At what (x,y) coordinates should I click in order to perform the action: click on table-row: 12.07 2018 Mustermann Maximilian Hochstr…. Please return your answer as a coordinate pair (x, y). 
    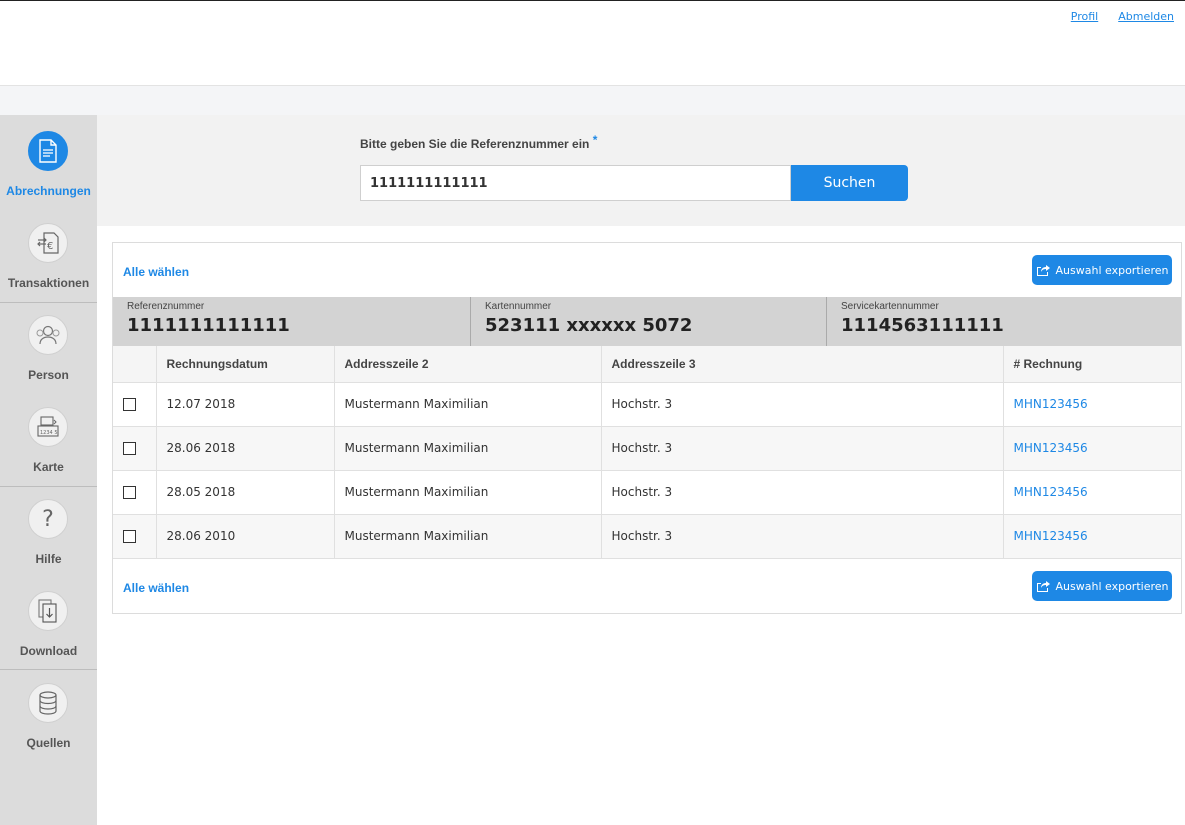
    Looking at the image, I should click on (647, 404).